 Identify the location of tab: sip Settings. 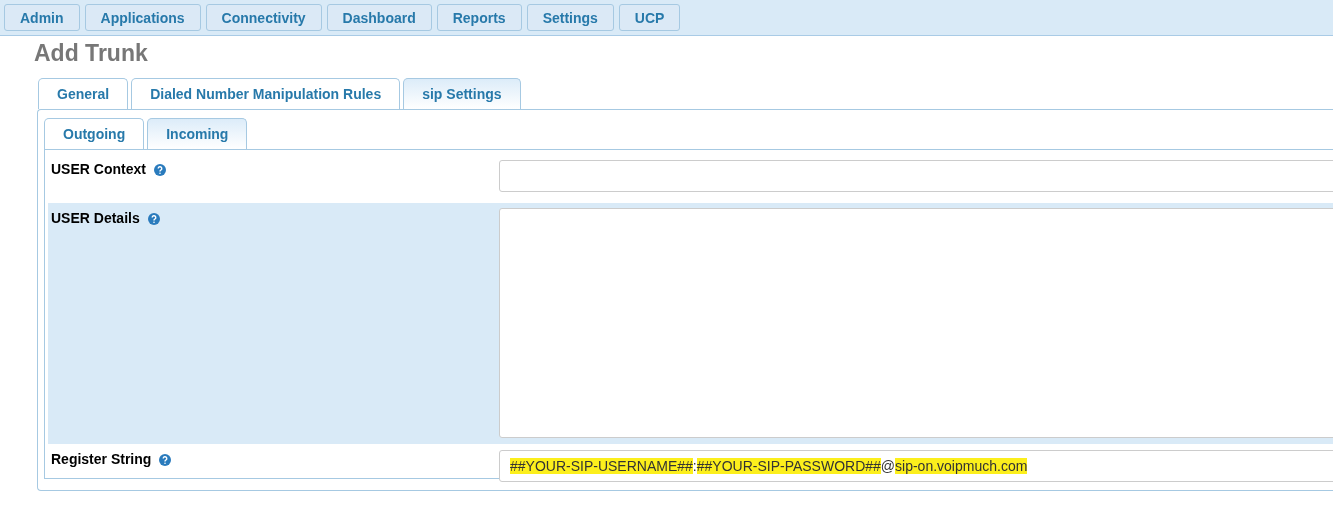
(462, 93).